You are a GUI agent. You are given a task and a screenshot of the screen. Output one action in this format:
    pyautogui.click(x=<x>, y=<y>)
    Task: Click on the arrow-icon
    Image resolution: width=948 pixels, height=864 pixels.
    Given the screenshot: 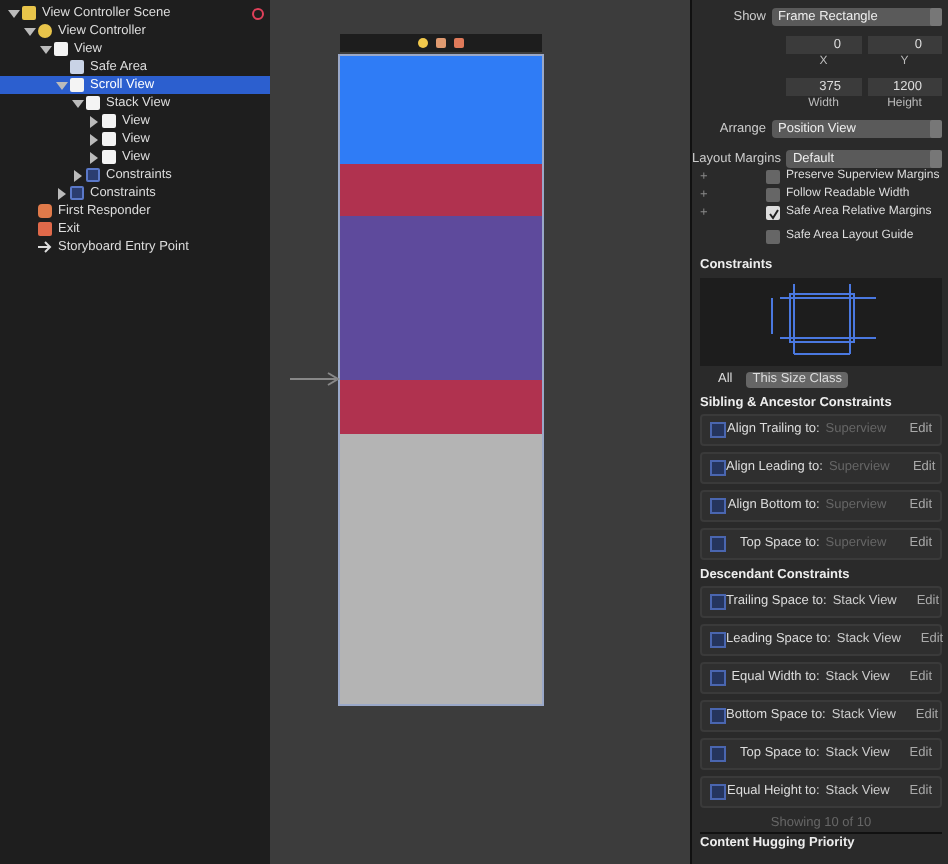 What is the action you would take?
    pyautogui.click(x=45, y=247)
    